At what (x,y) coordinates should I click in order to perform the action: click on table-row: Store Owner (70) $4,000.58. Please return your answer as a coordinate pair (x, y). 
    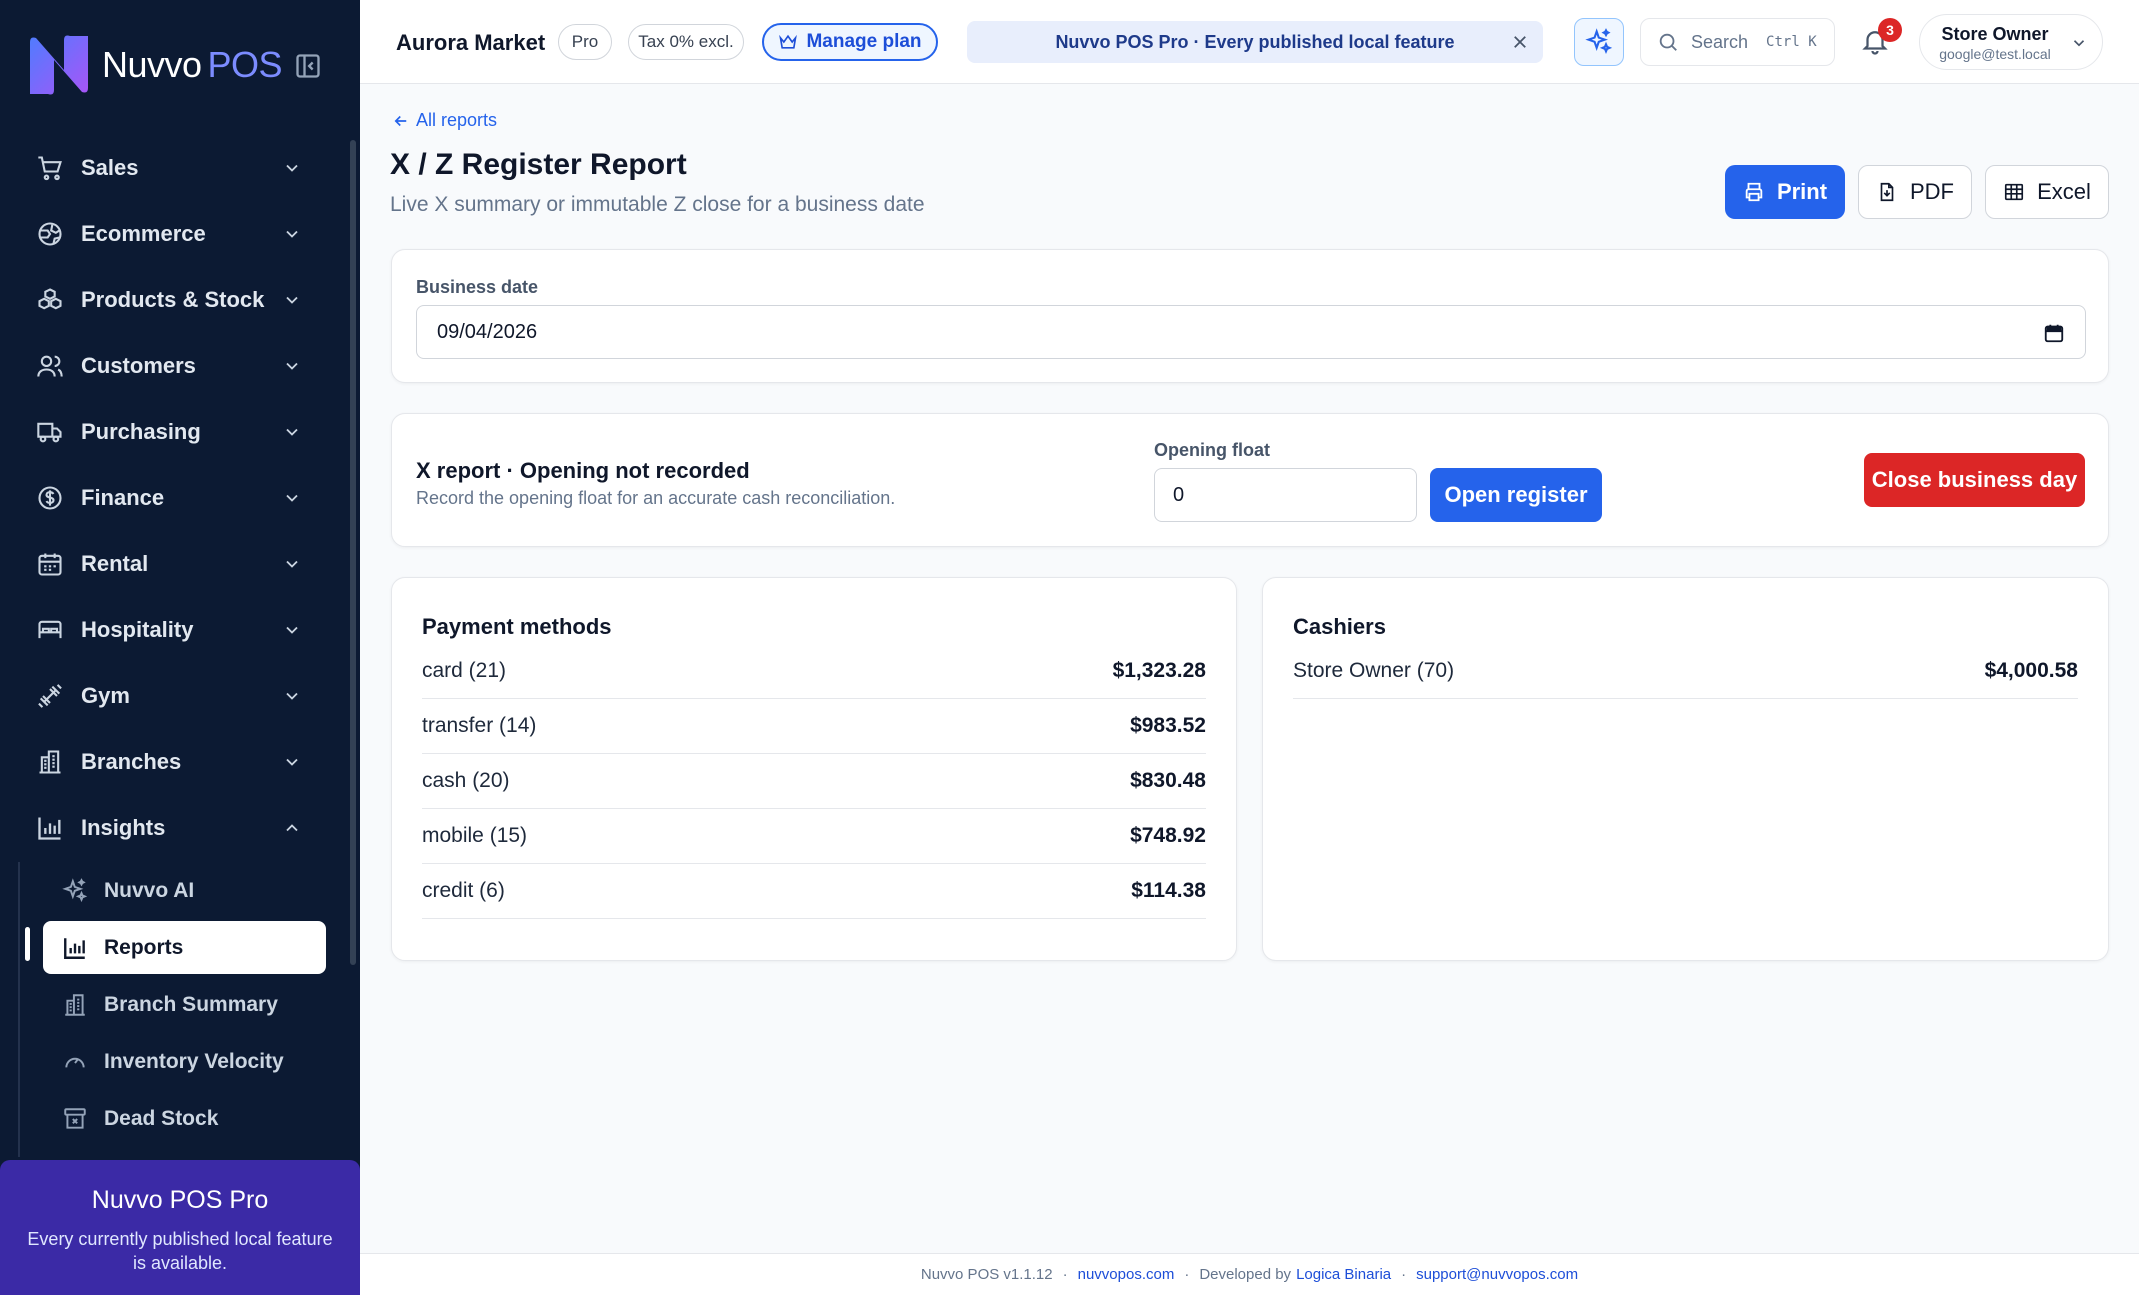
    Looking at the image, I should click on (1685, 671).